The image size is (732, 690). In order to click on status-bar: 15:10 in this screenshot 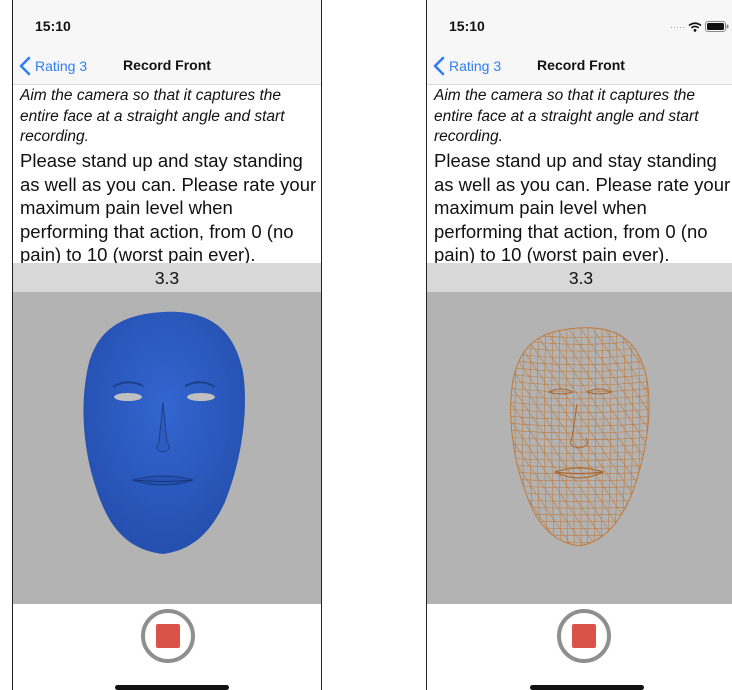, I will do `click(167, 23)`.